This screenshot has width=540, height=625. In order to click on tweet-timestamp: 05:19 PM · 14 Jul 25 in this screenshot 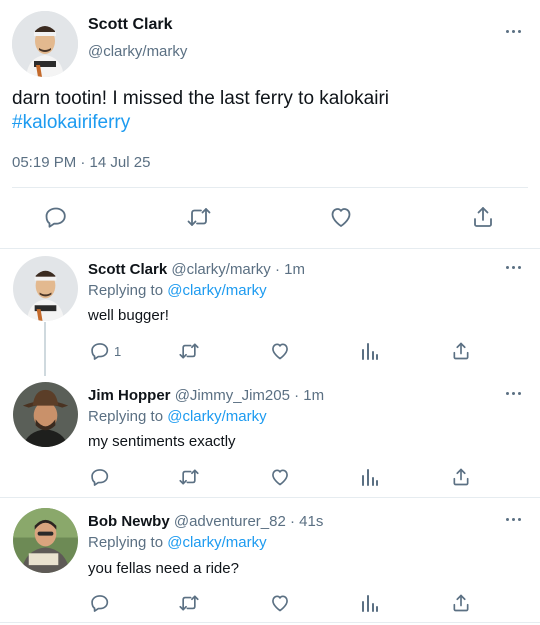, I will do `click(81, 162)`.